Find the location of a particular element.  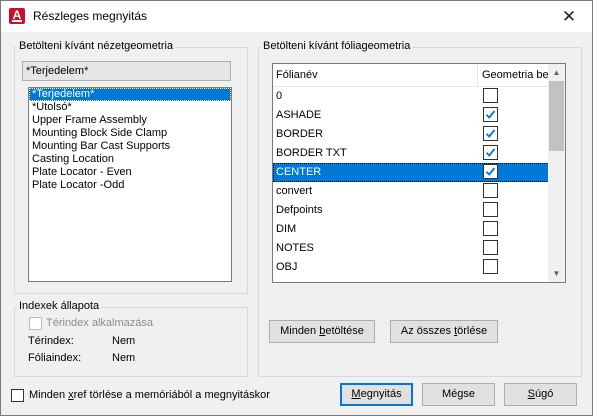

scroll-down-arrow-icon: ▼ is located at coordinates (556, 273).